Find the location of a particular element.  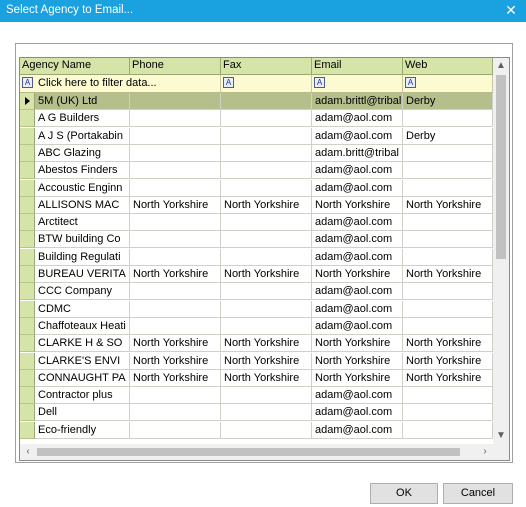

cell-agency-name: A G Builders is located at coordinates (82, 118).